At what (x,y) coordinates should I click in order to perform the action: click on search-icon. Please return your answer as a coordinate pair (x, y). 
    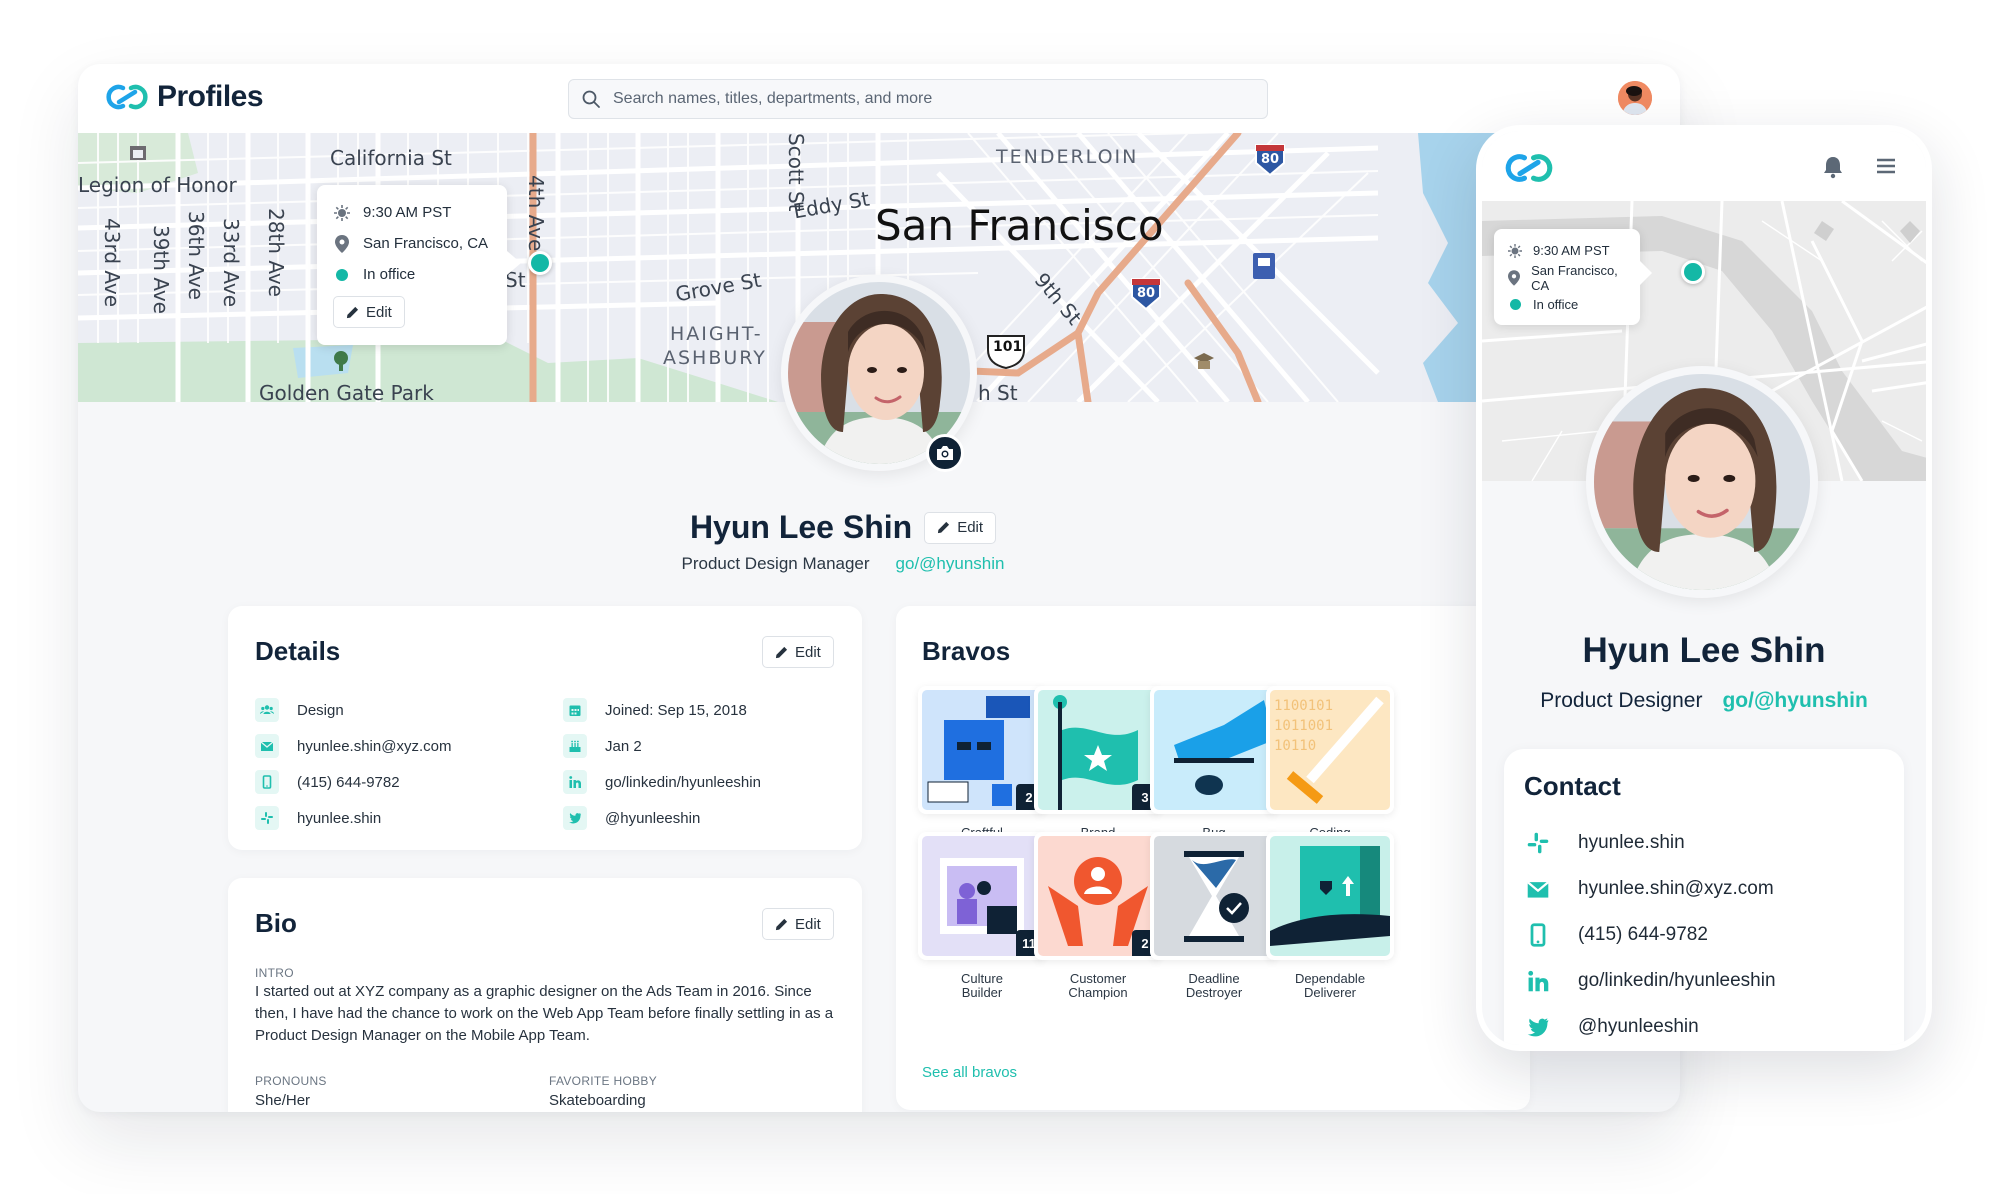
    Looking at the image, I should click on (591, 99).